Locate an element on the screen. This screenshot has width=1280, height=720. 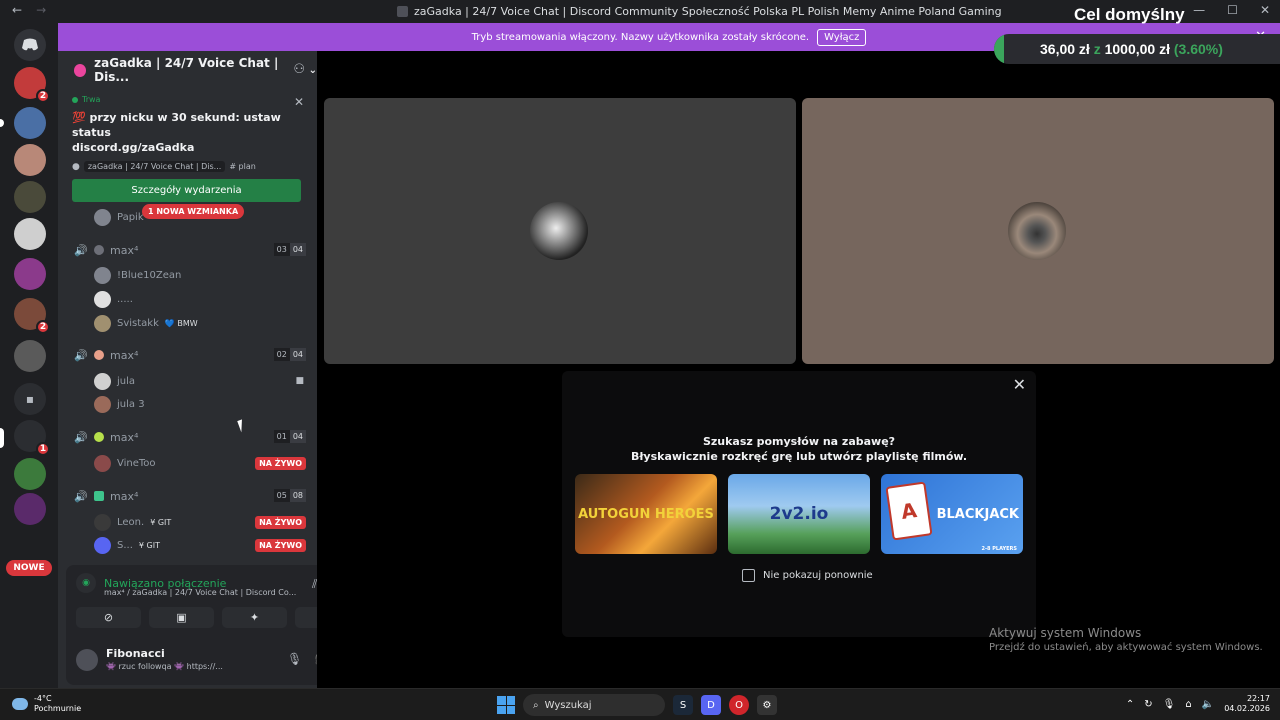
player-count: 2-8 PLAYERS is located at coordinates (999, 549).